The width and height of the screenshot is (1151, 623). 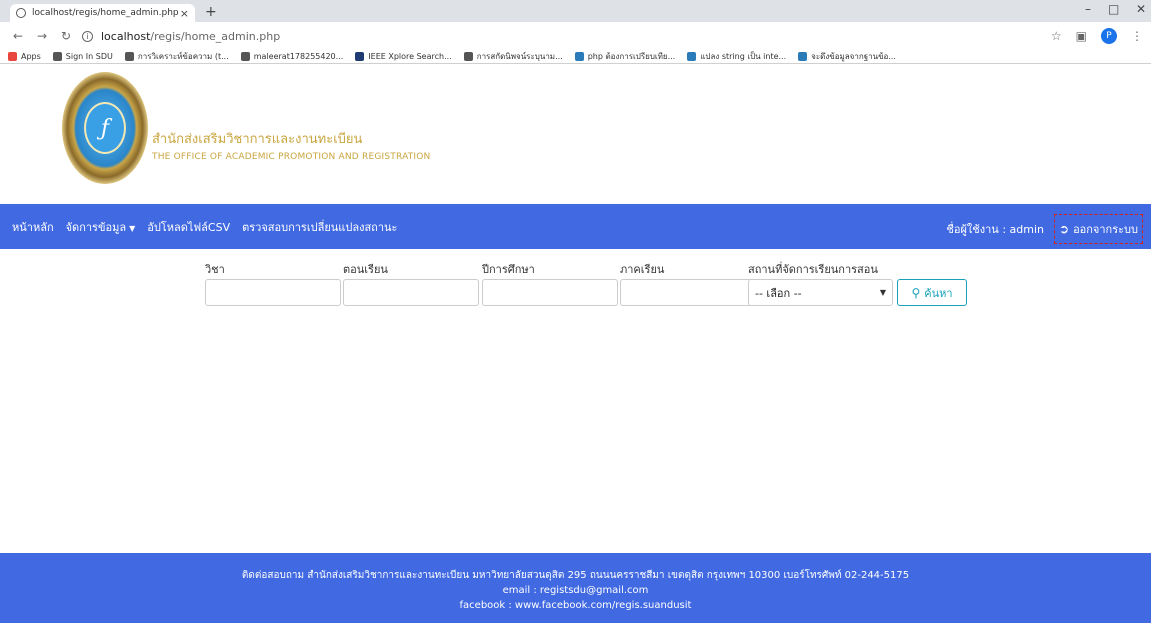 What do you see at coordinates (820, 292) in the screenshot?
I see `location-select: -- เลือก -- ▼` at bounding box center [820, 292].